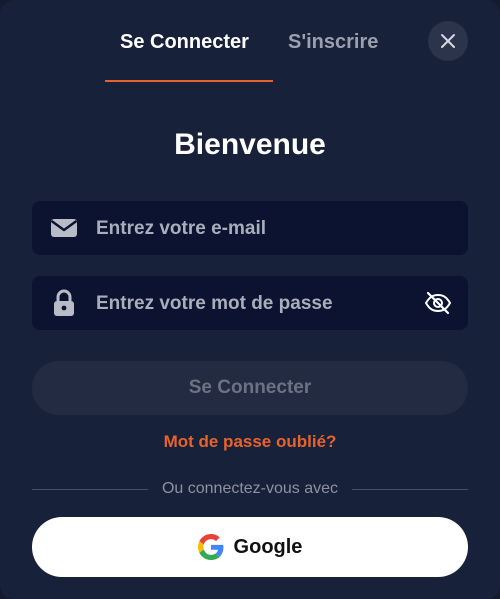 The height and width of the screenshot is (599, 500). Describe the element at coordinates (64, 228) in the screenshot. I see `envelope-icon` at that location.